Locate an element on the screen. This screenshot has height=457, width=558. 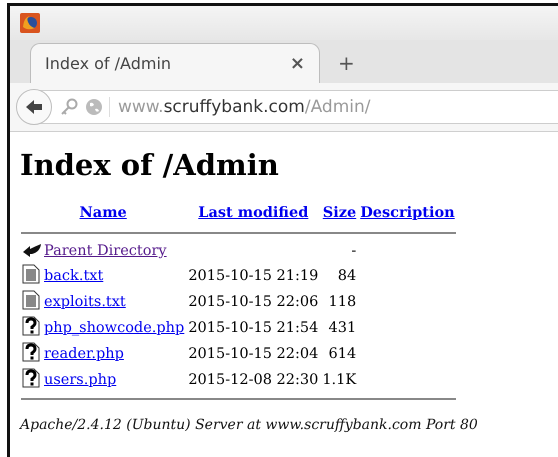
globe-icon is located at coordinates (94, 107).